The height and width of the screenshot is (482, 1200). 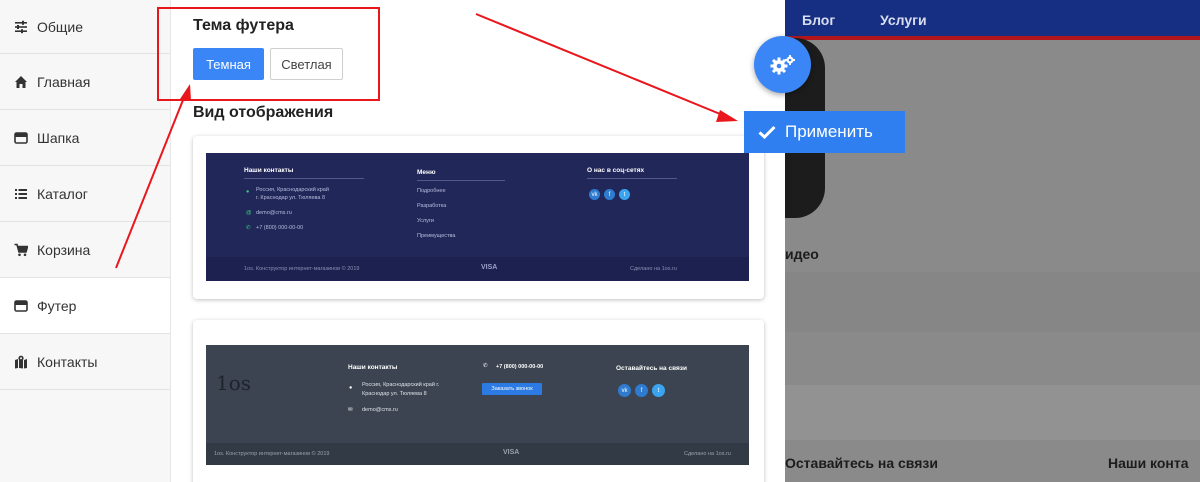 I want to click on sidebar-item-header: Шапка, so click(x=85, y=138).